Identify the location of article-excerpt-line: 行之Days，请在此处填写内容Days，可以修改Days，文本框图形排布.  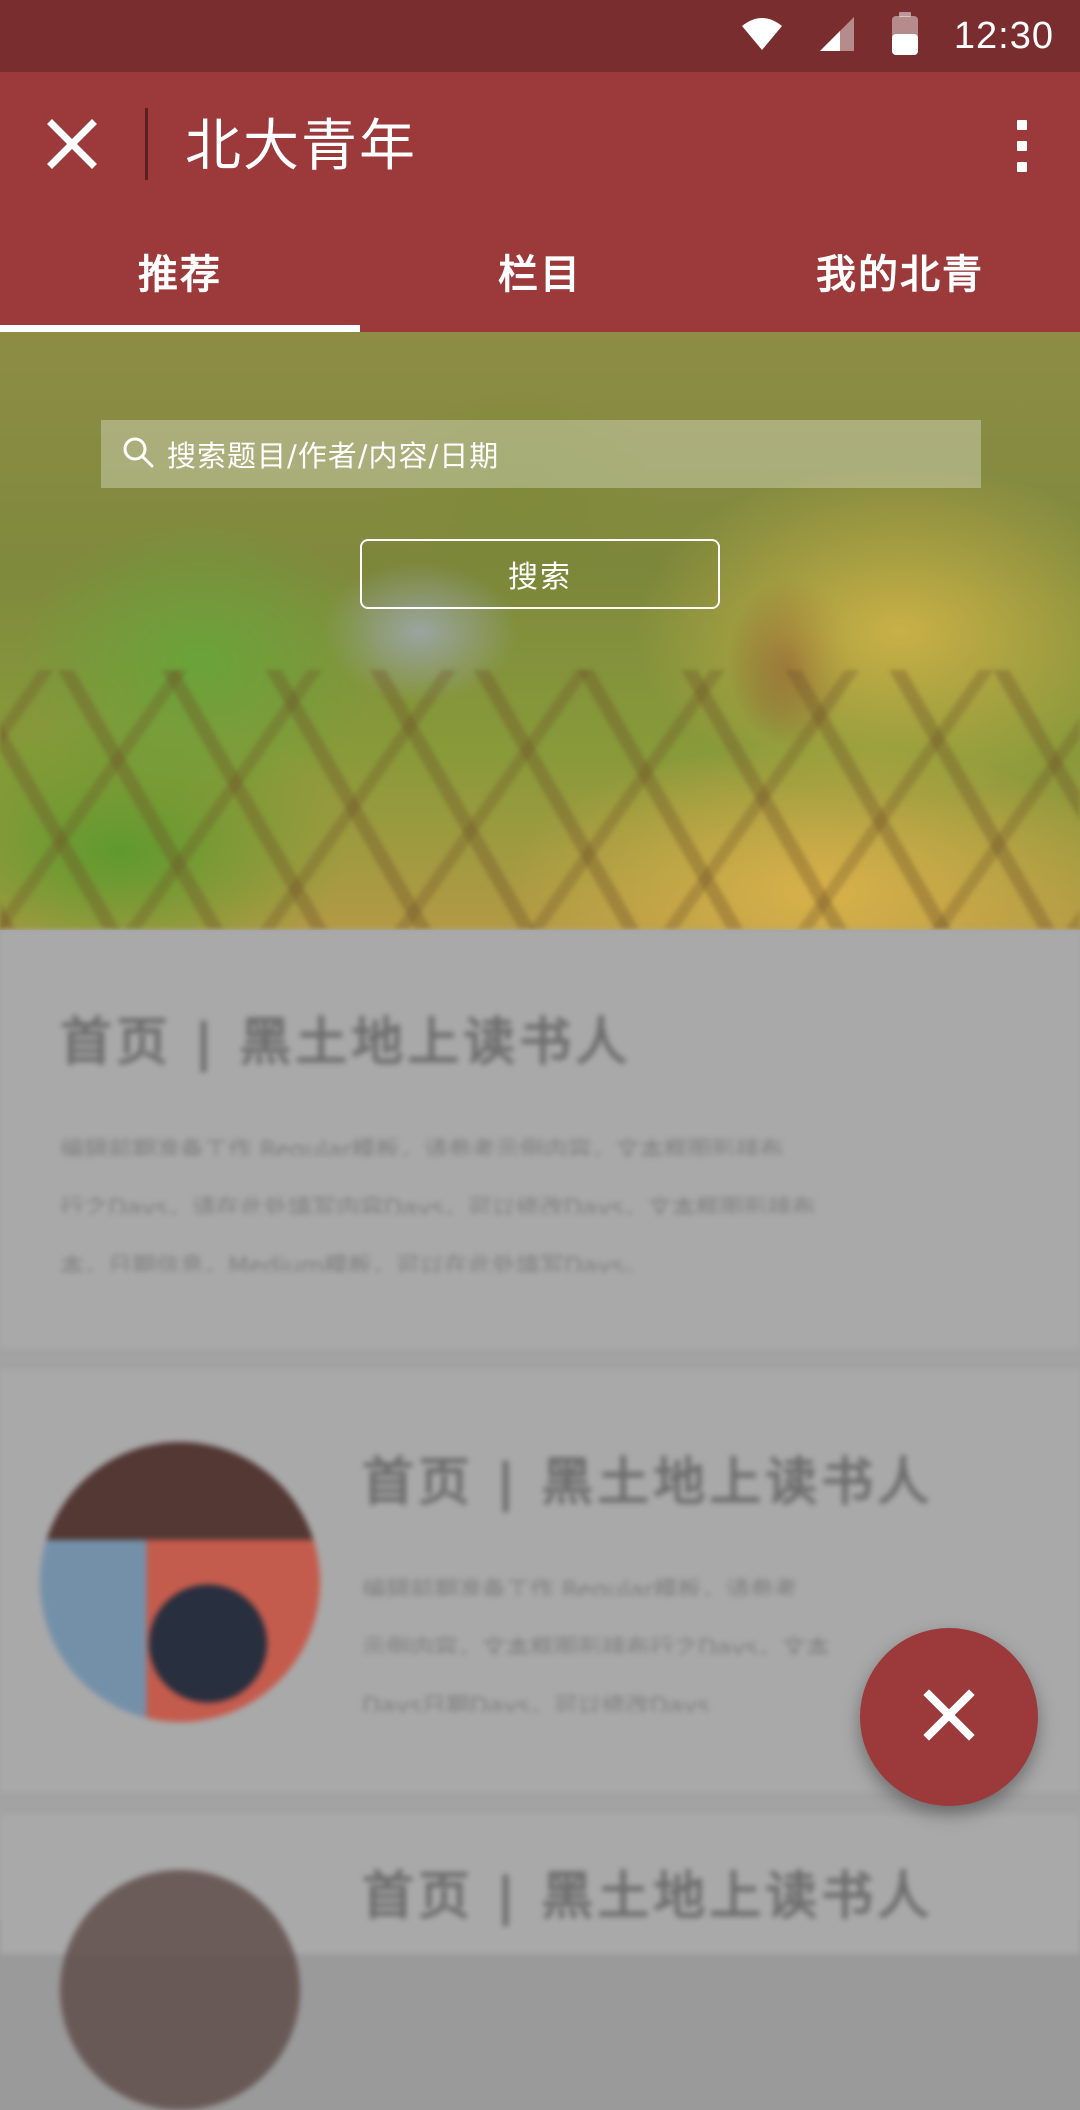
(438, 1204).